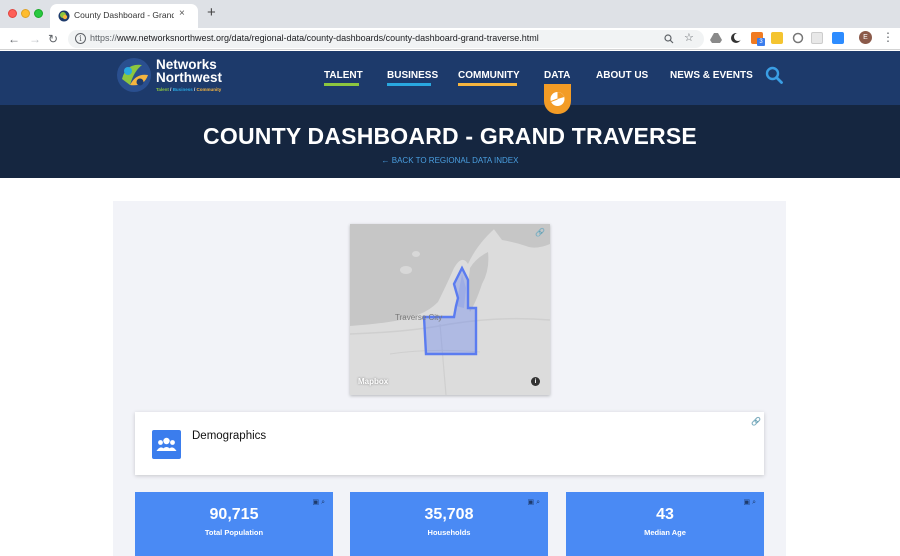 Image resolution: width=900 pixels, height=556 pixels. What do you see at coordinates (838, 38) in the screenshot?
I see `zoom-extension-icon` at bounding box center [838, 38].